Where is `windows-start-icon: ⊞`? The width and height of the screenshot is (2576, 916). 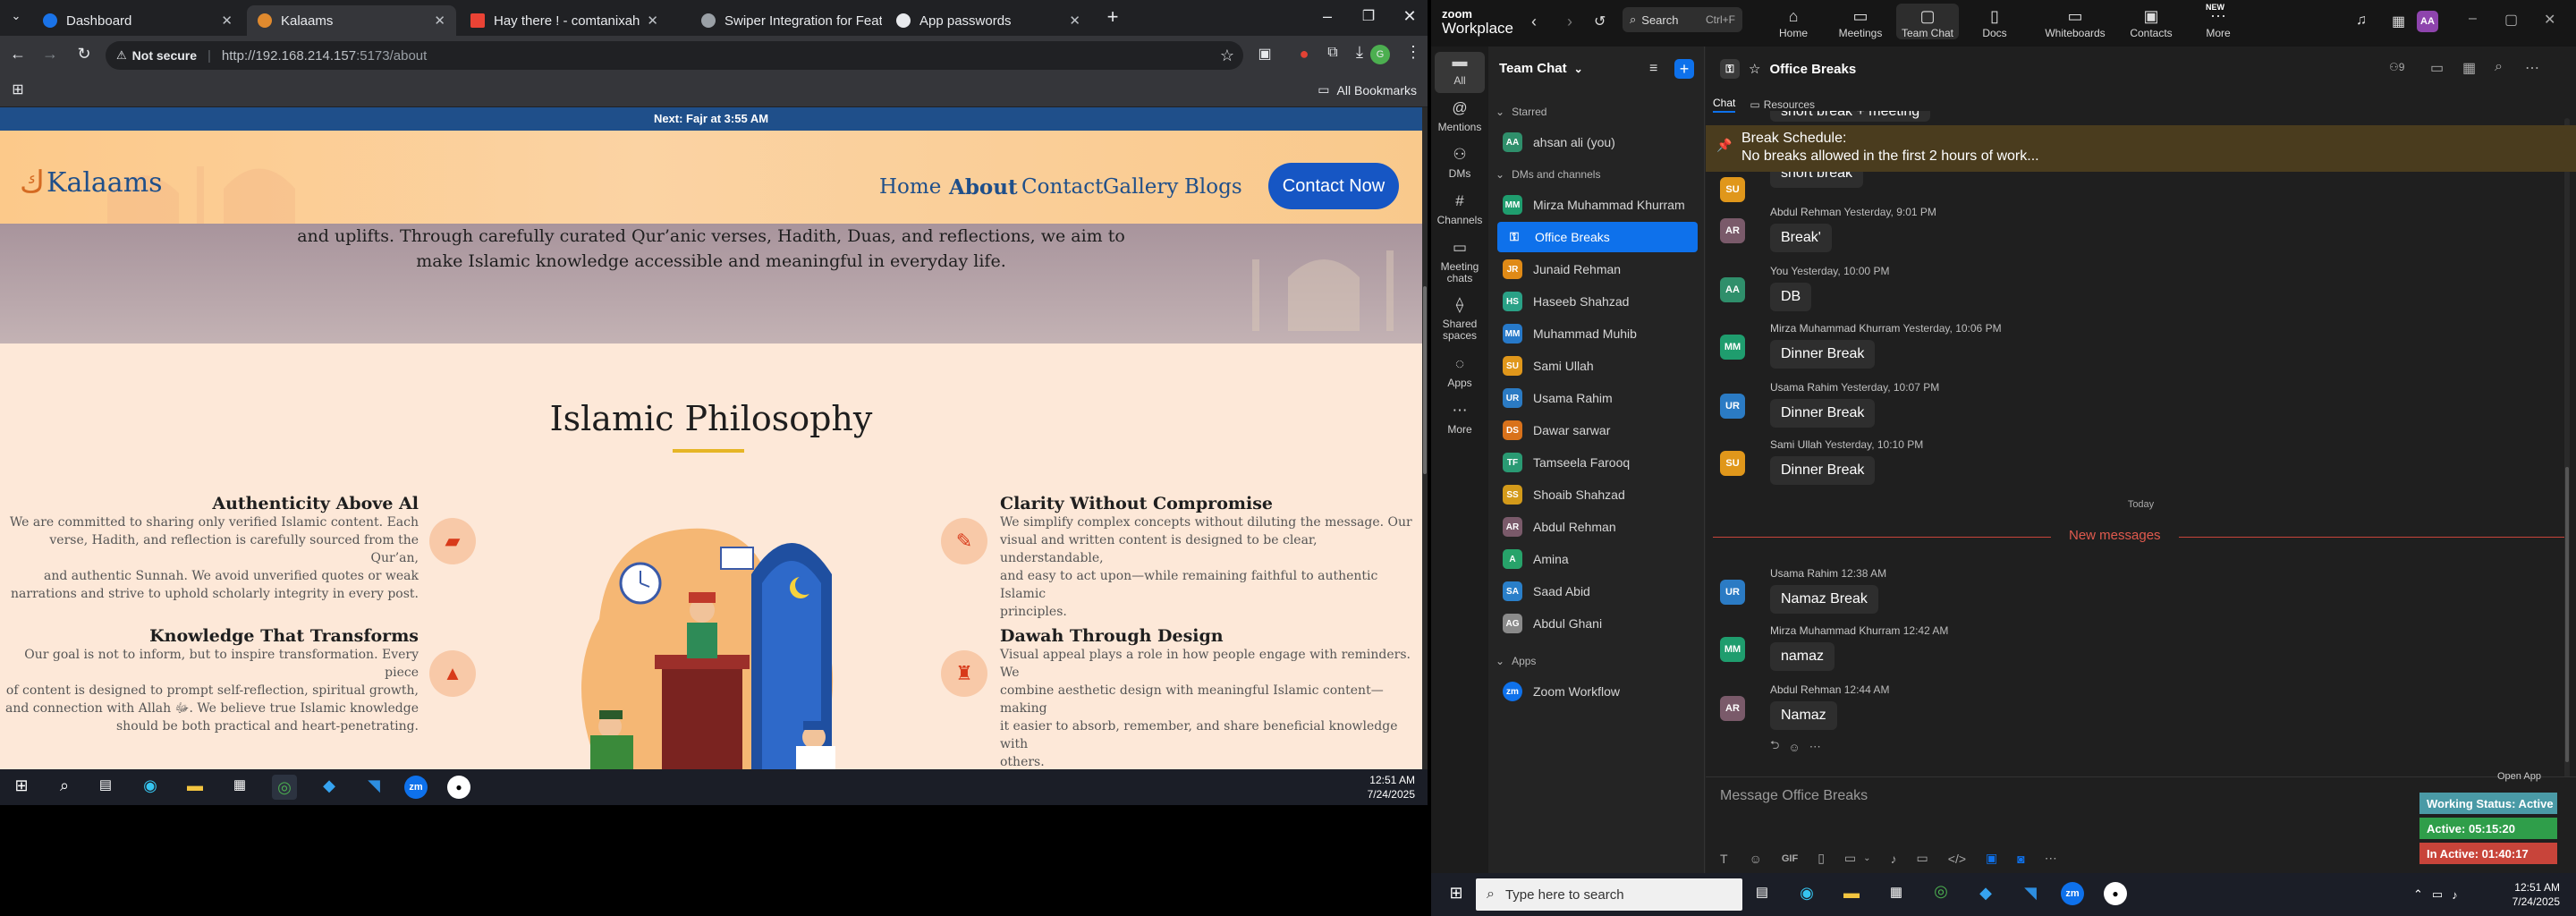 windows-start-icon: ⊞ is located at coordinates (1456, 893).